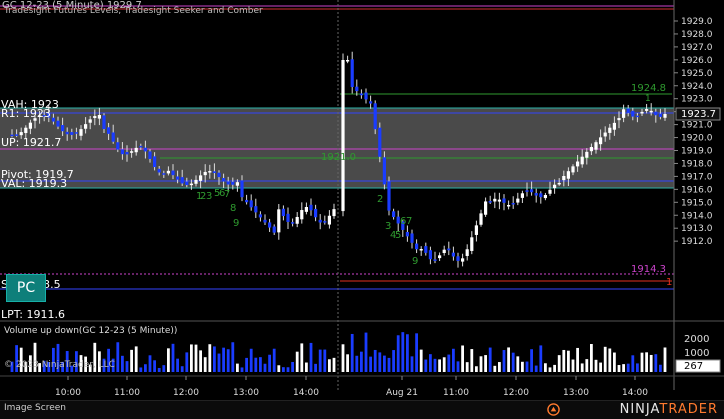 The width and height of the screenshot is (724, 419). I want to click on image-screen-tab: Image Screen, so click(35, 408).